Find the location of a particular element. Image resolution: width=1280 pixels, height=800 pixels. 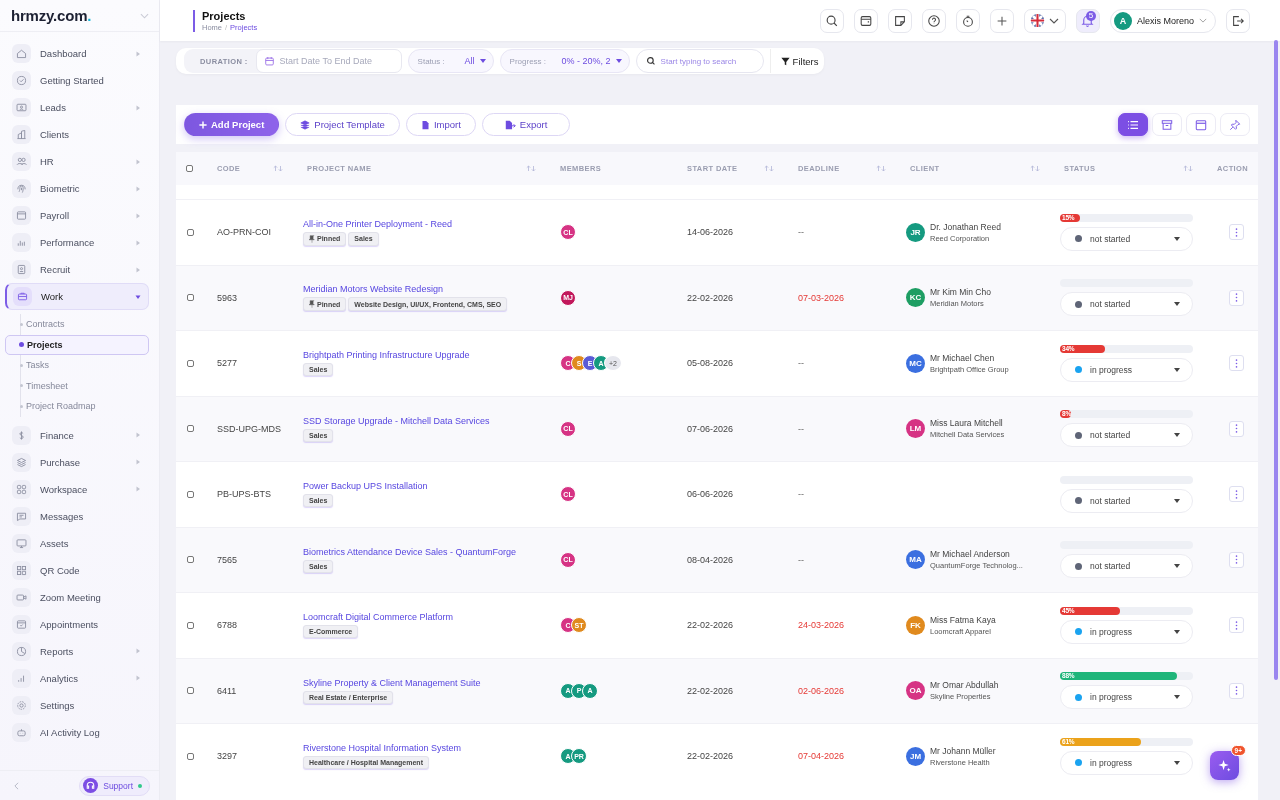

sidebar-item: Dashboard is located at coordinates (77, 53).